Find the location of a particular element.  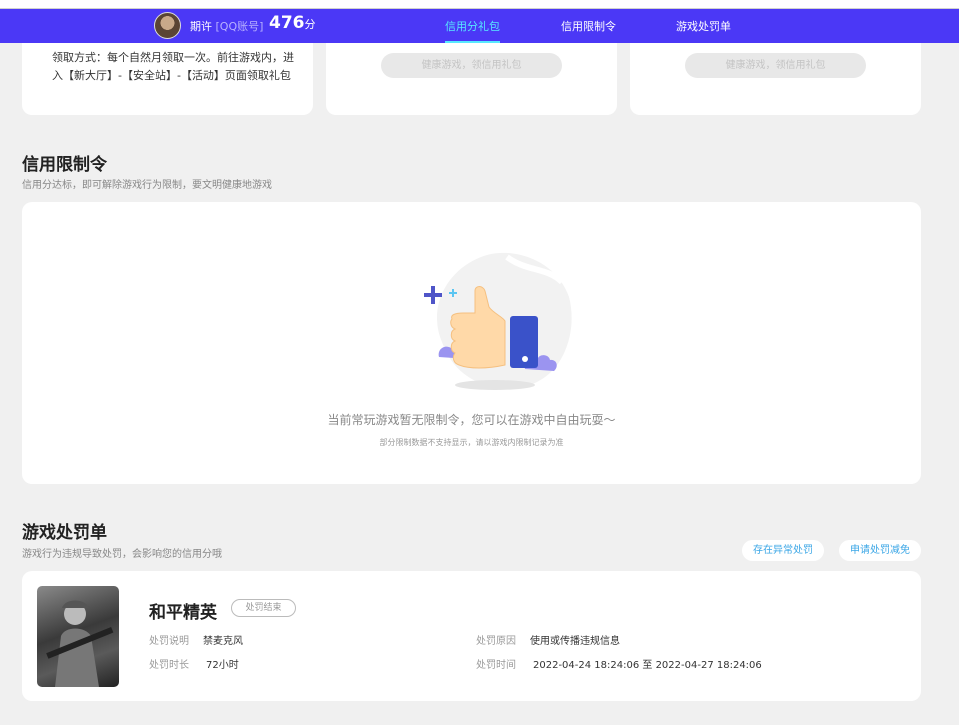

thumbs-up-illustration is located at coordinates (498, 321).